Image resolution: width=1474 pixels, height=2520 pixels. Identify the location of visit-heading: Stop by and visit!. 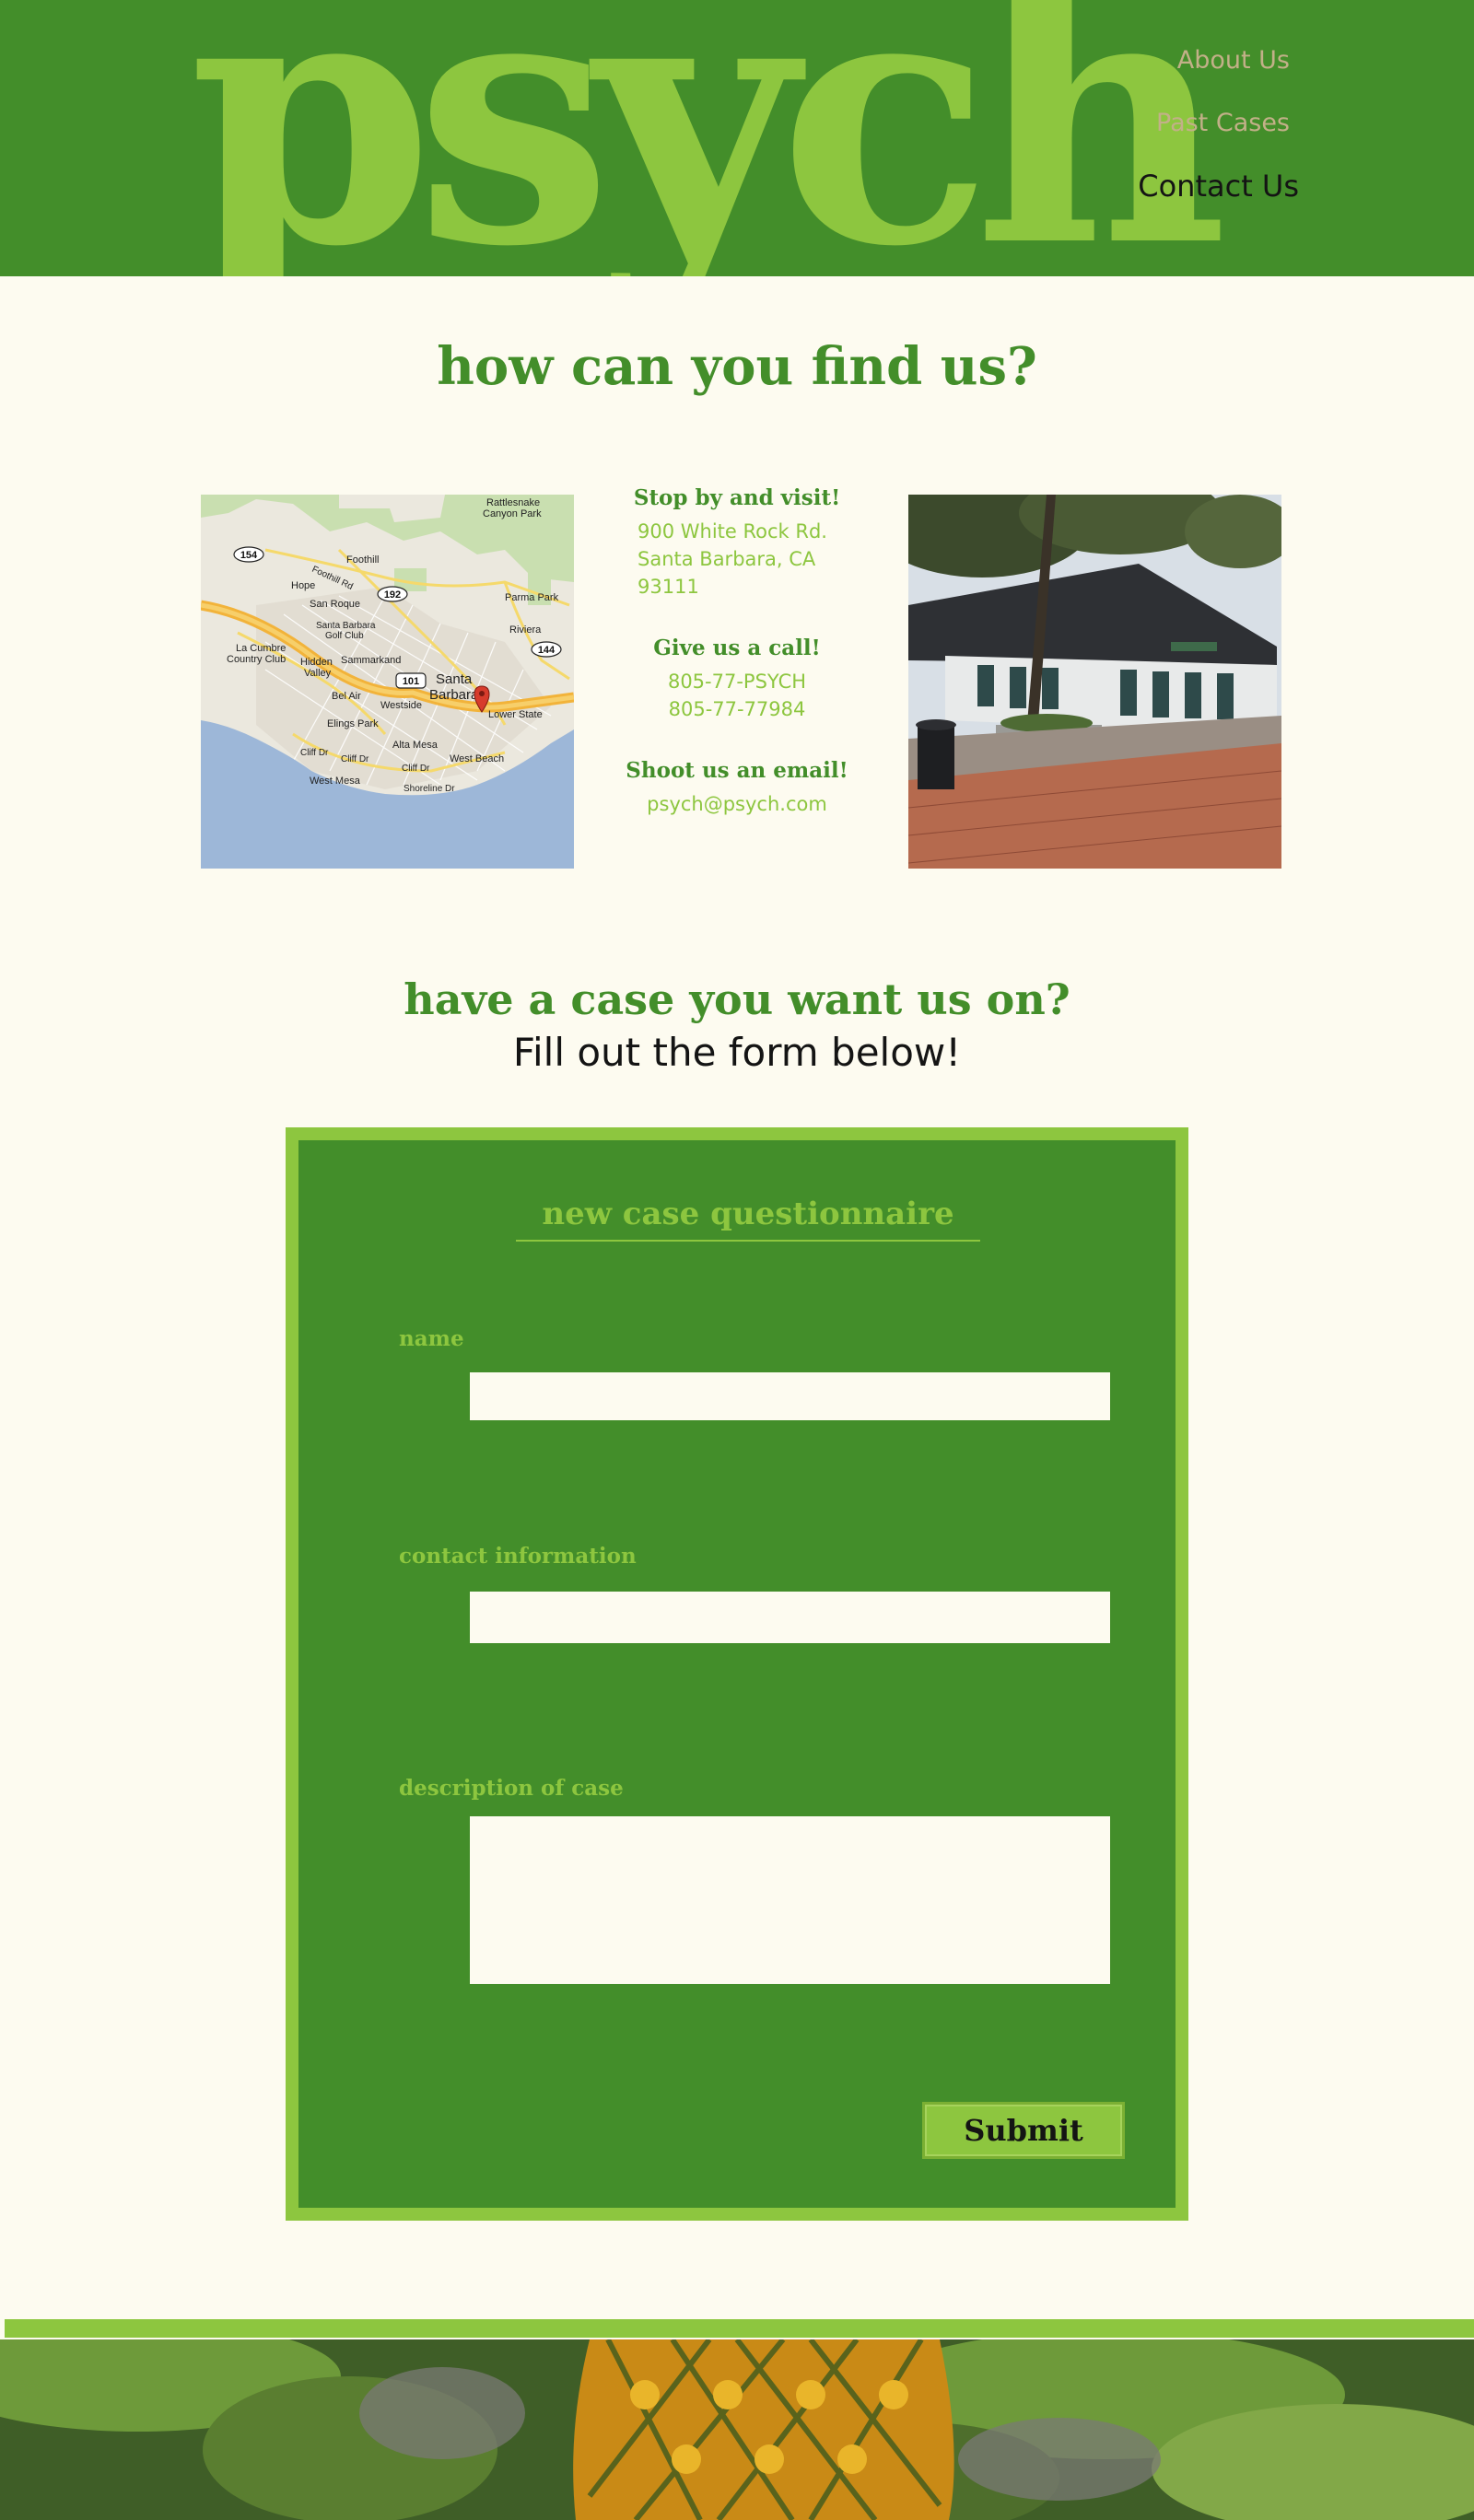
(737, 497).